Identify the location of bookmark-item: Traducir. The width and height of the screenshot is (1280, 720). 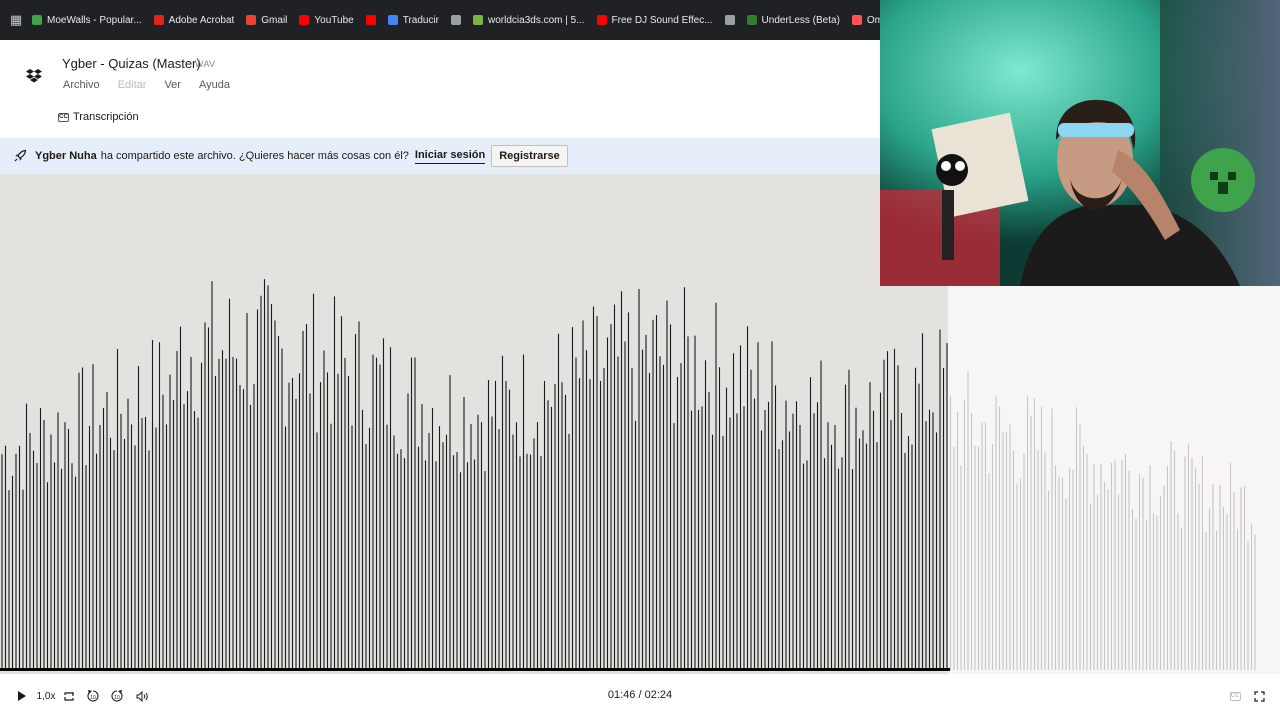
(413, 20).